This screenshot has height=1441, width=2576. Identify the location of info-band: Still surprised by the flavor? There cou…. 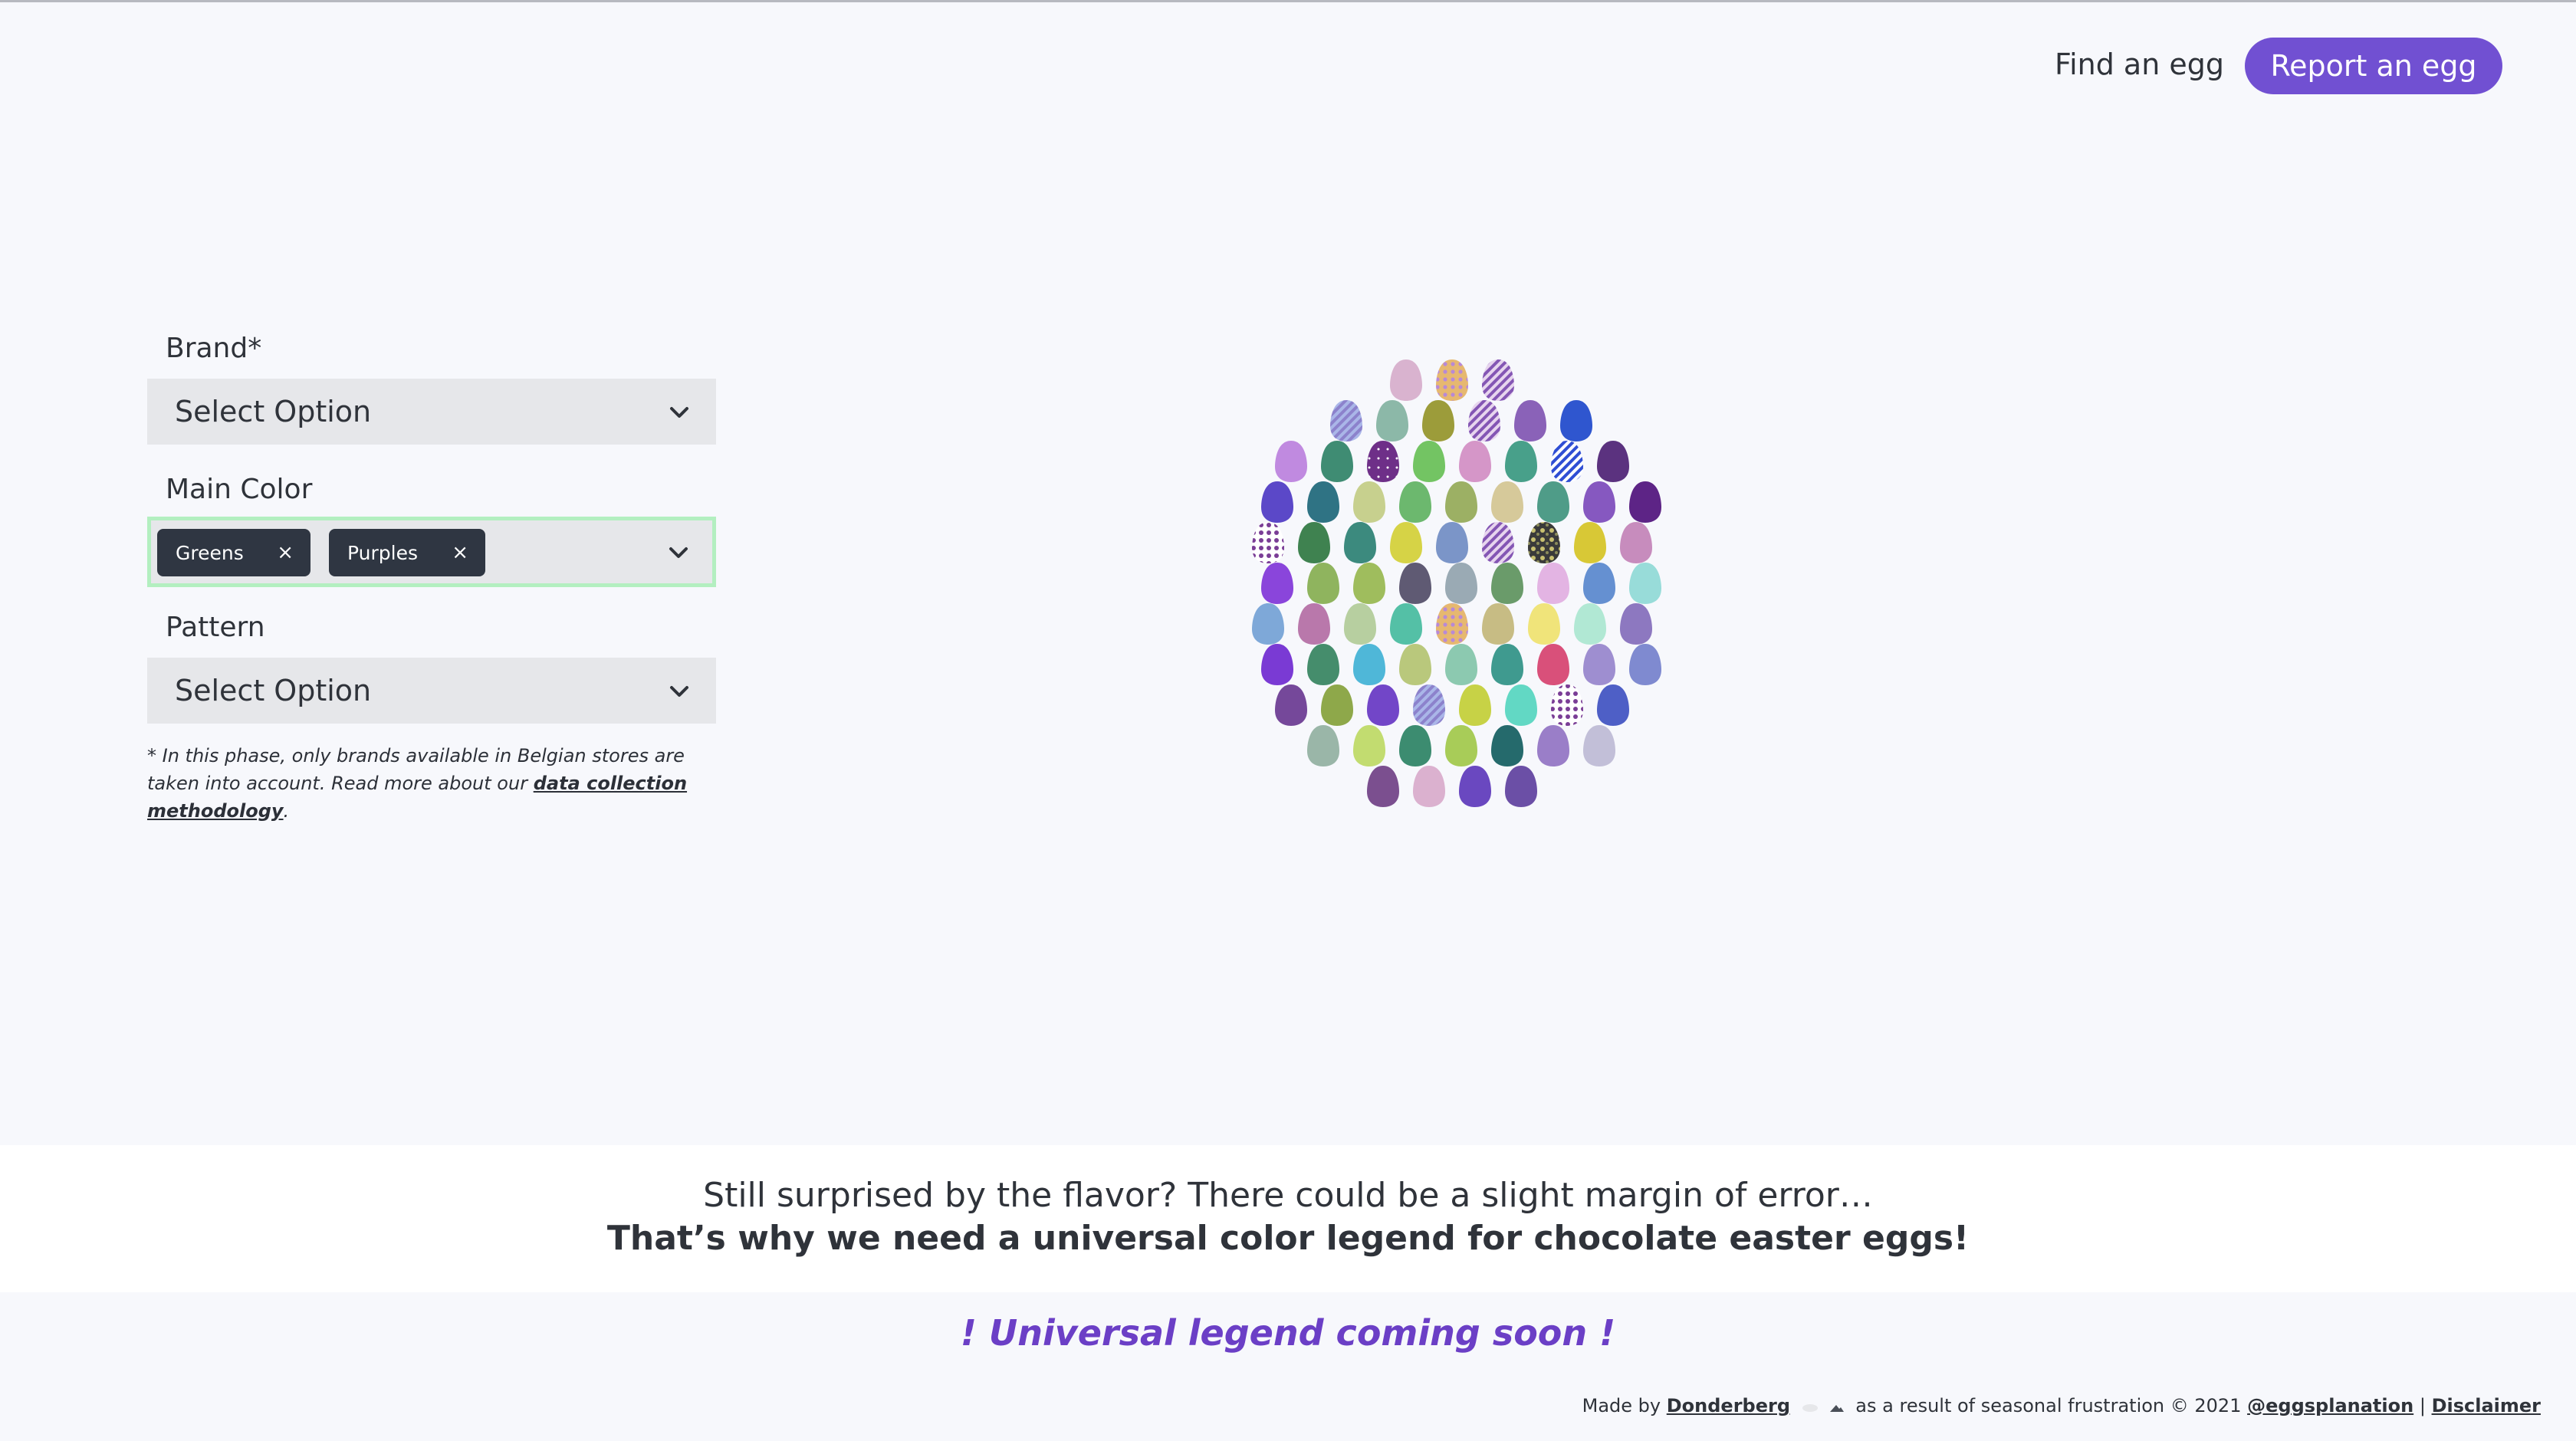
(1288, 1218).